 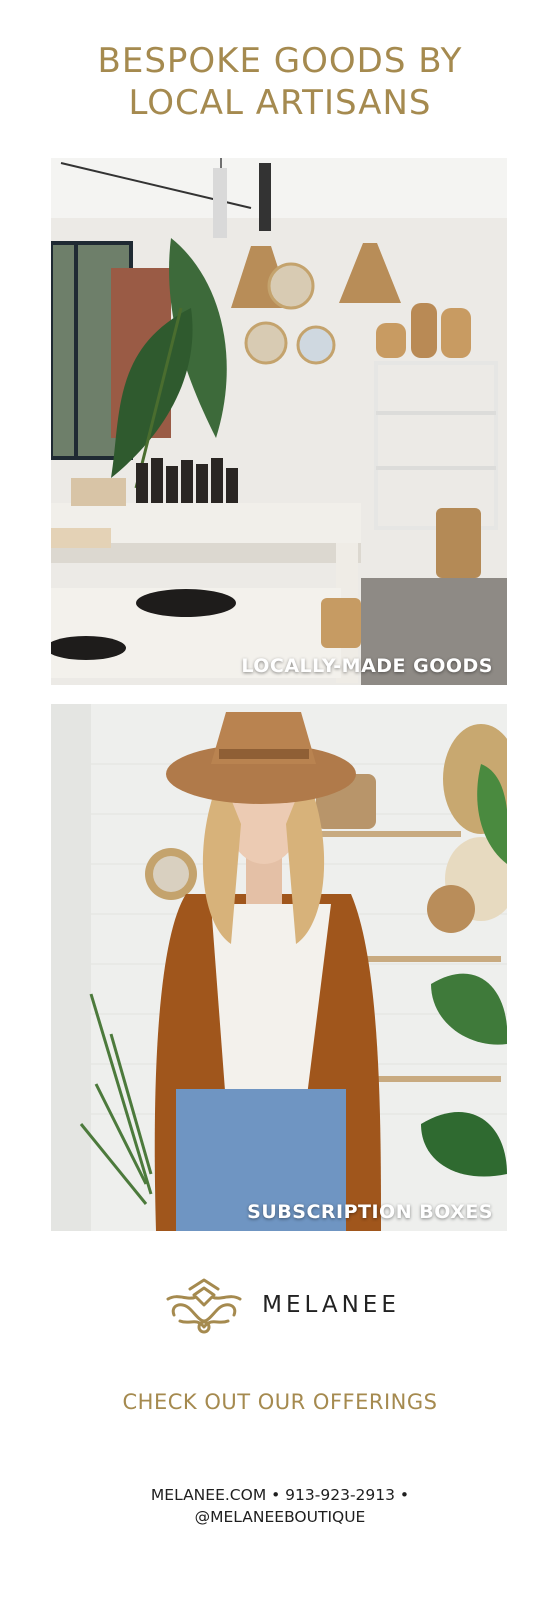 What do you see at coordinates (280, 61) in the screenshot?
I see `headline-line-1: BESPOKE GOODS BY` at bounding box center [280, 61].